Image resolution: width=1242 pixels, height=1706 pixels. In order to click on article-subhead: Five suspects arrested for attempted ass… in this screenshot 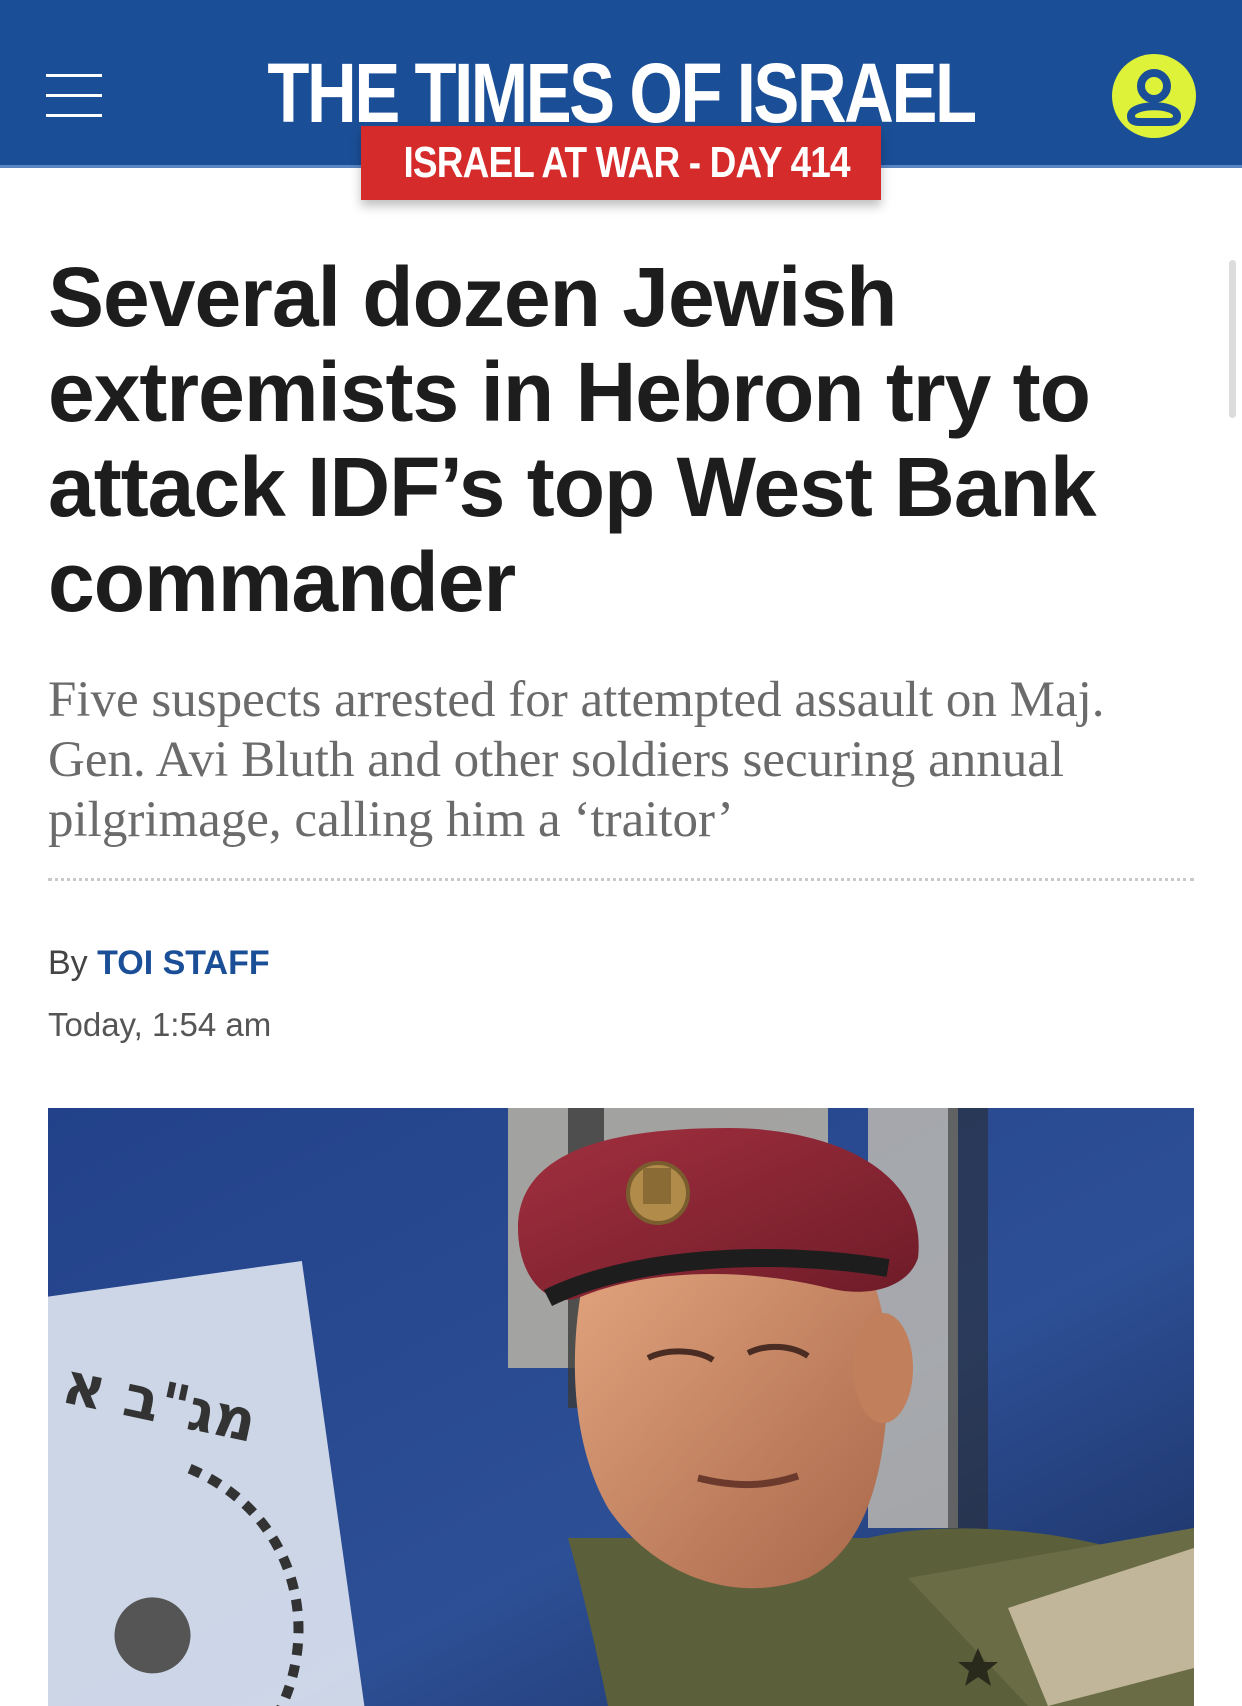, I will do `click(576, 760)`.